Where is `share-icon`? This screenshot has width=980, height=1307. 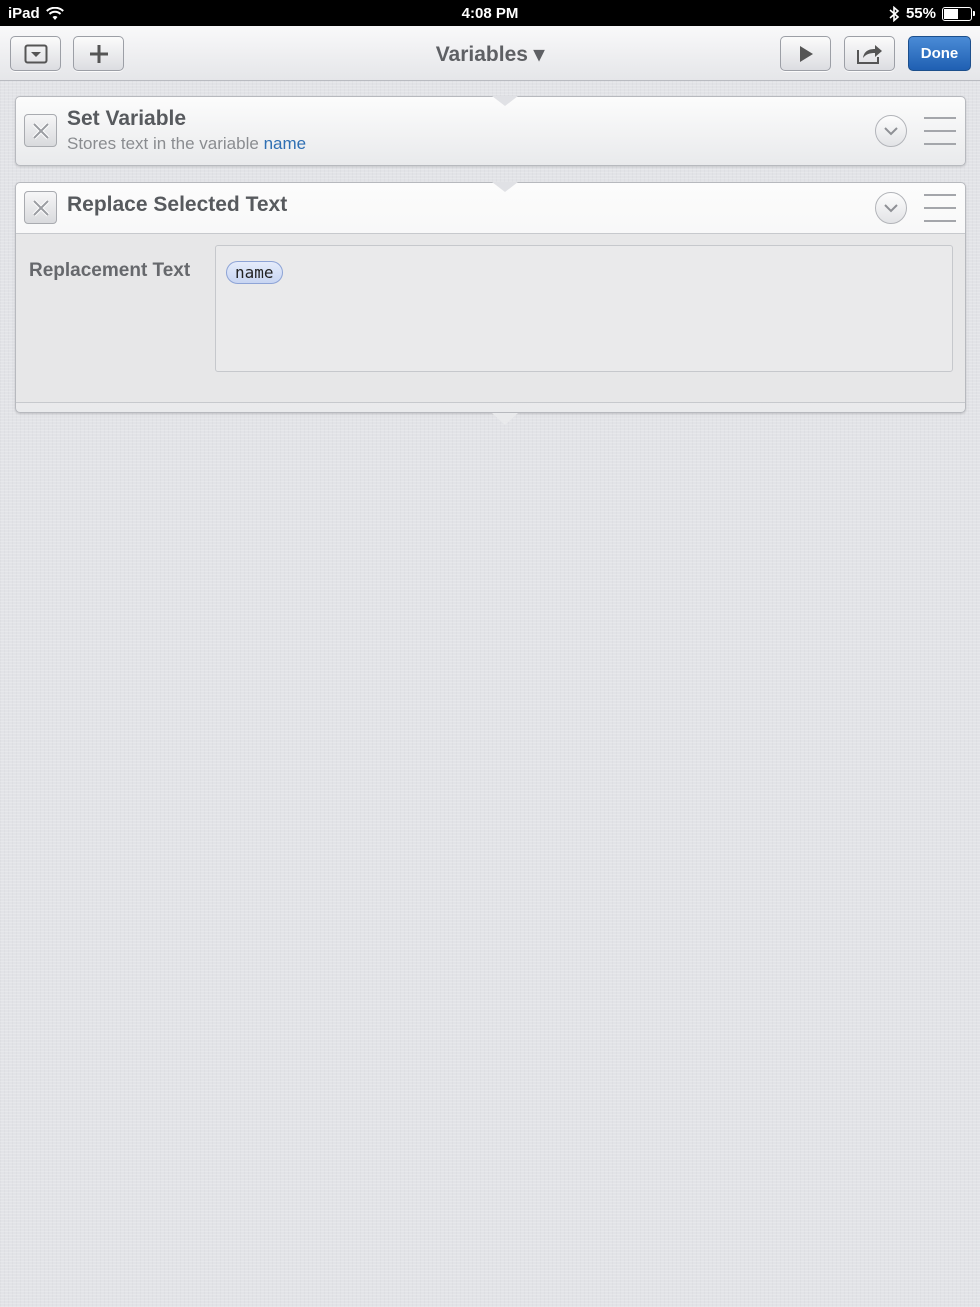
share-icon is located at coordinates (869, 54).